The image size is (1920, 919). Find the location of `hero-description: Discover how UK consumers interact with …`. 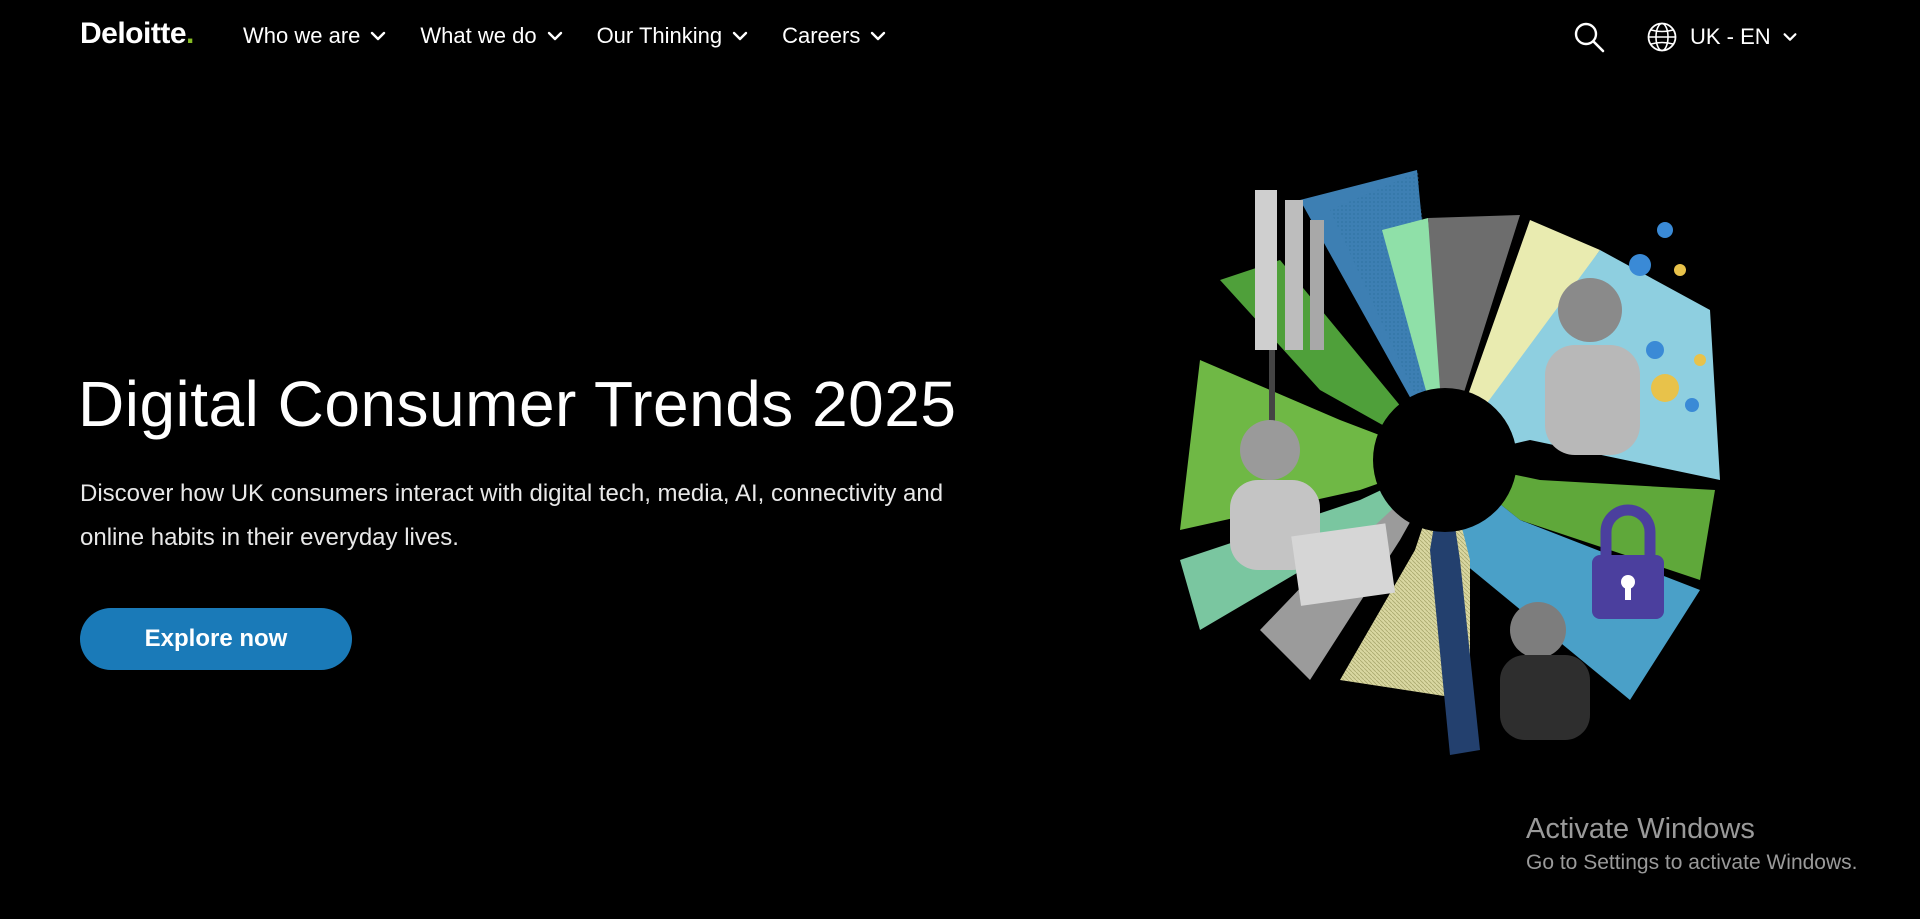

hero-description: Discover how UK consumers interact with … is located at coordinates (512, 515).